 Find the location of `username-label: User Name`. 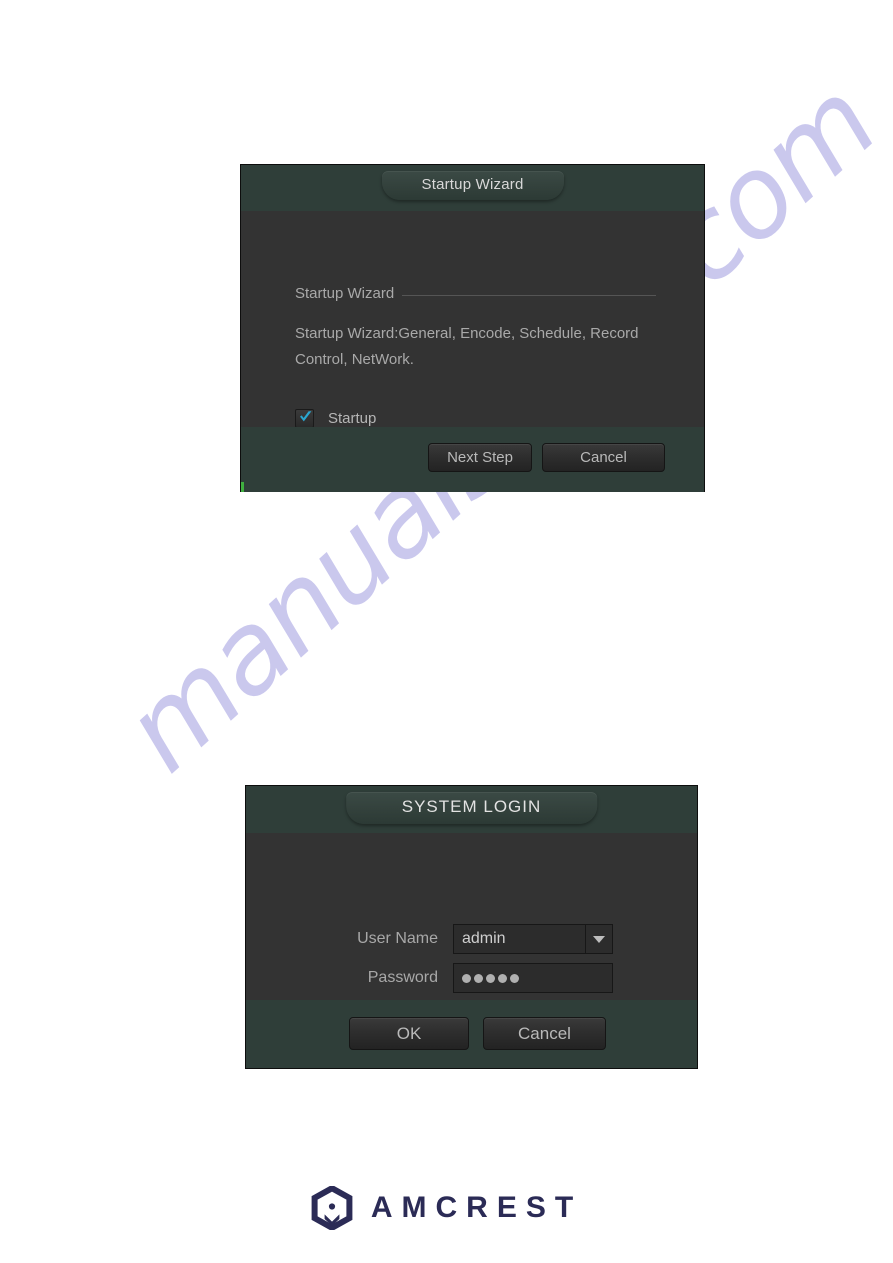

username-label: User Name is located at coordinates (397, 938).